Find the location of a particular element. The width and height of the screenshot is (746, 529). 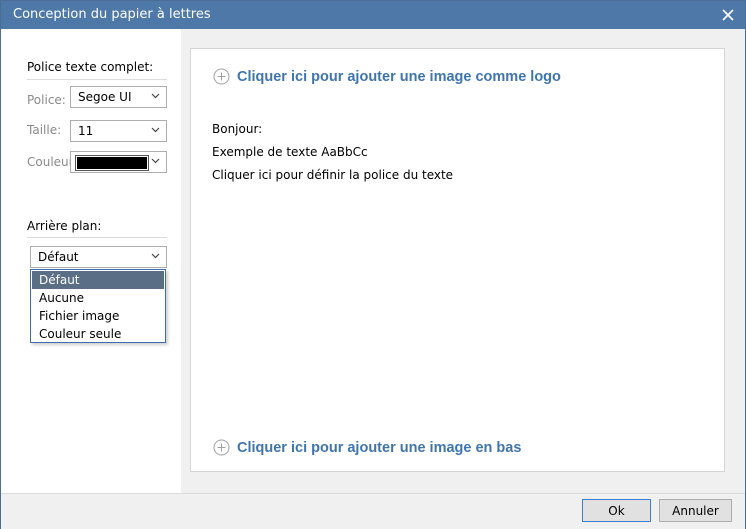

background-value: Défaut is located at coordinates (58, 257).